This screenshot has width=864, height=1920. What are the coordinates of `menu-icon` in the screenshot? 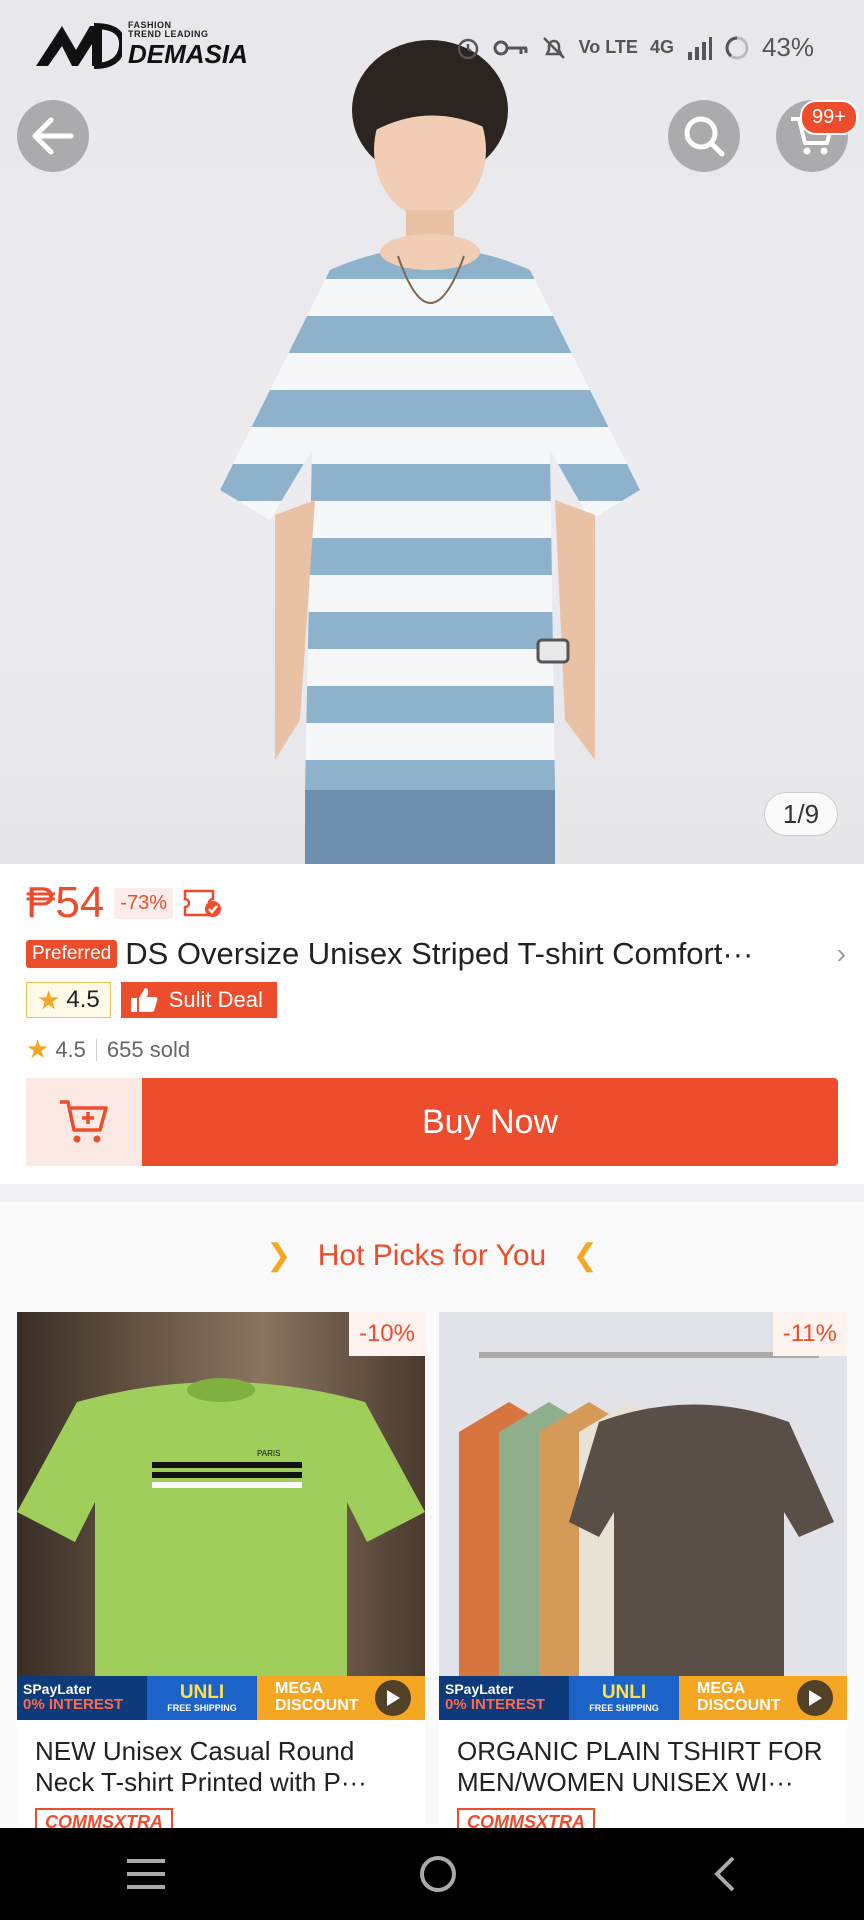 It's located at (146, 1874).